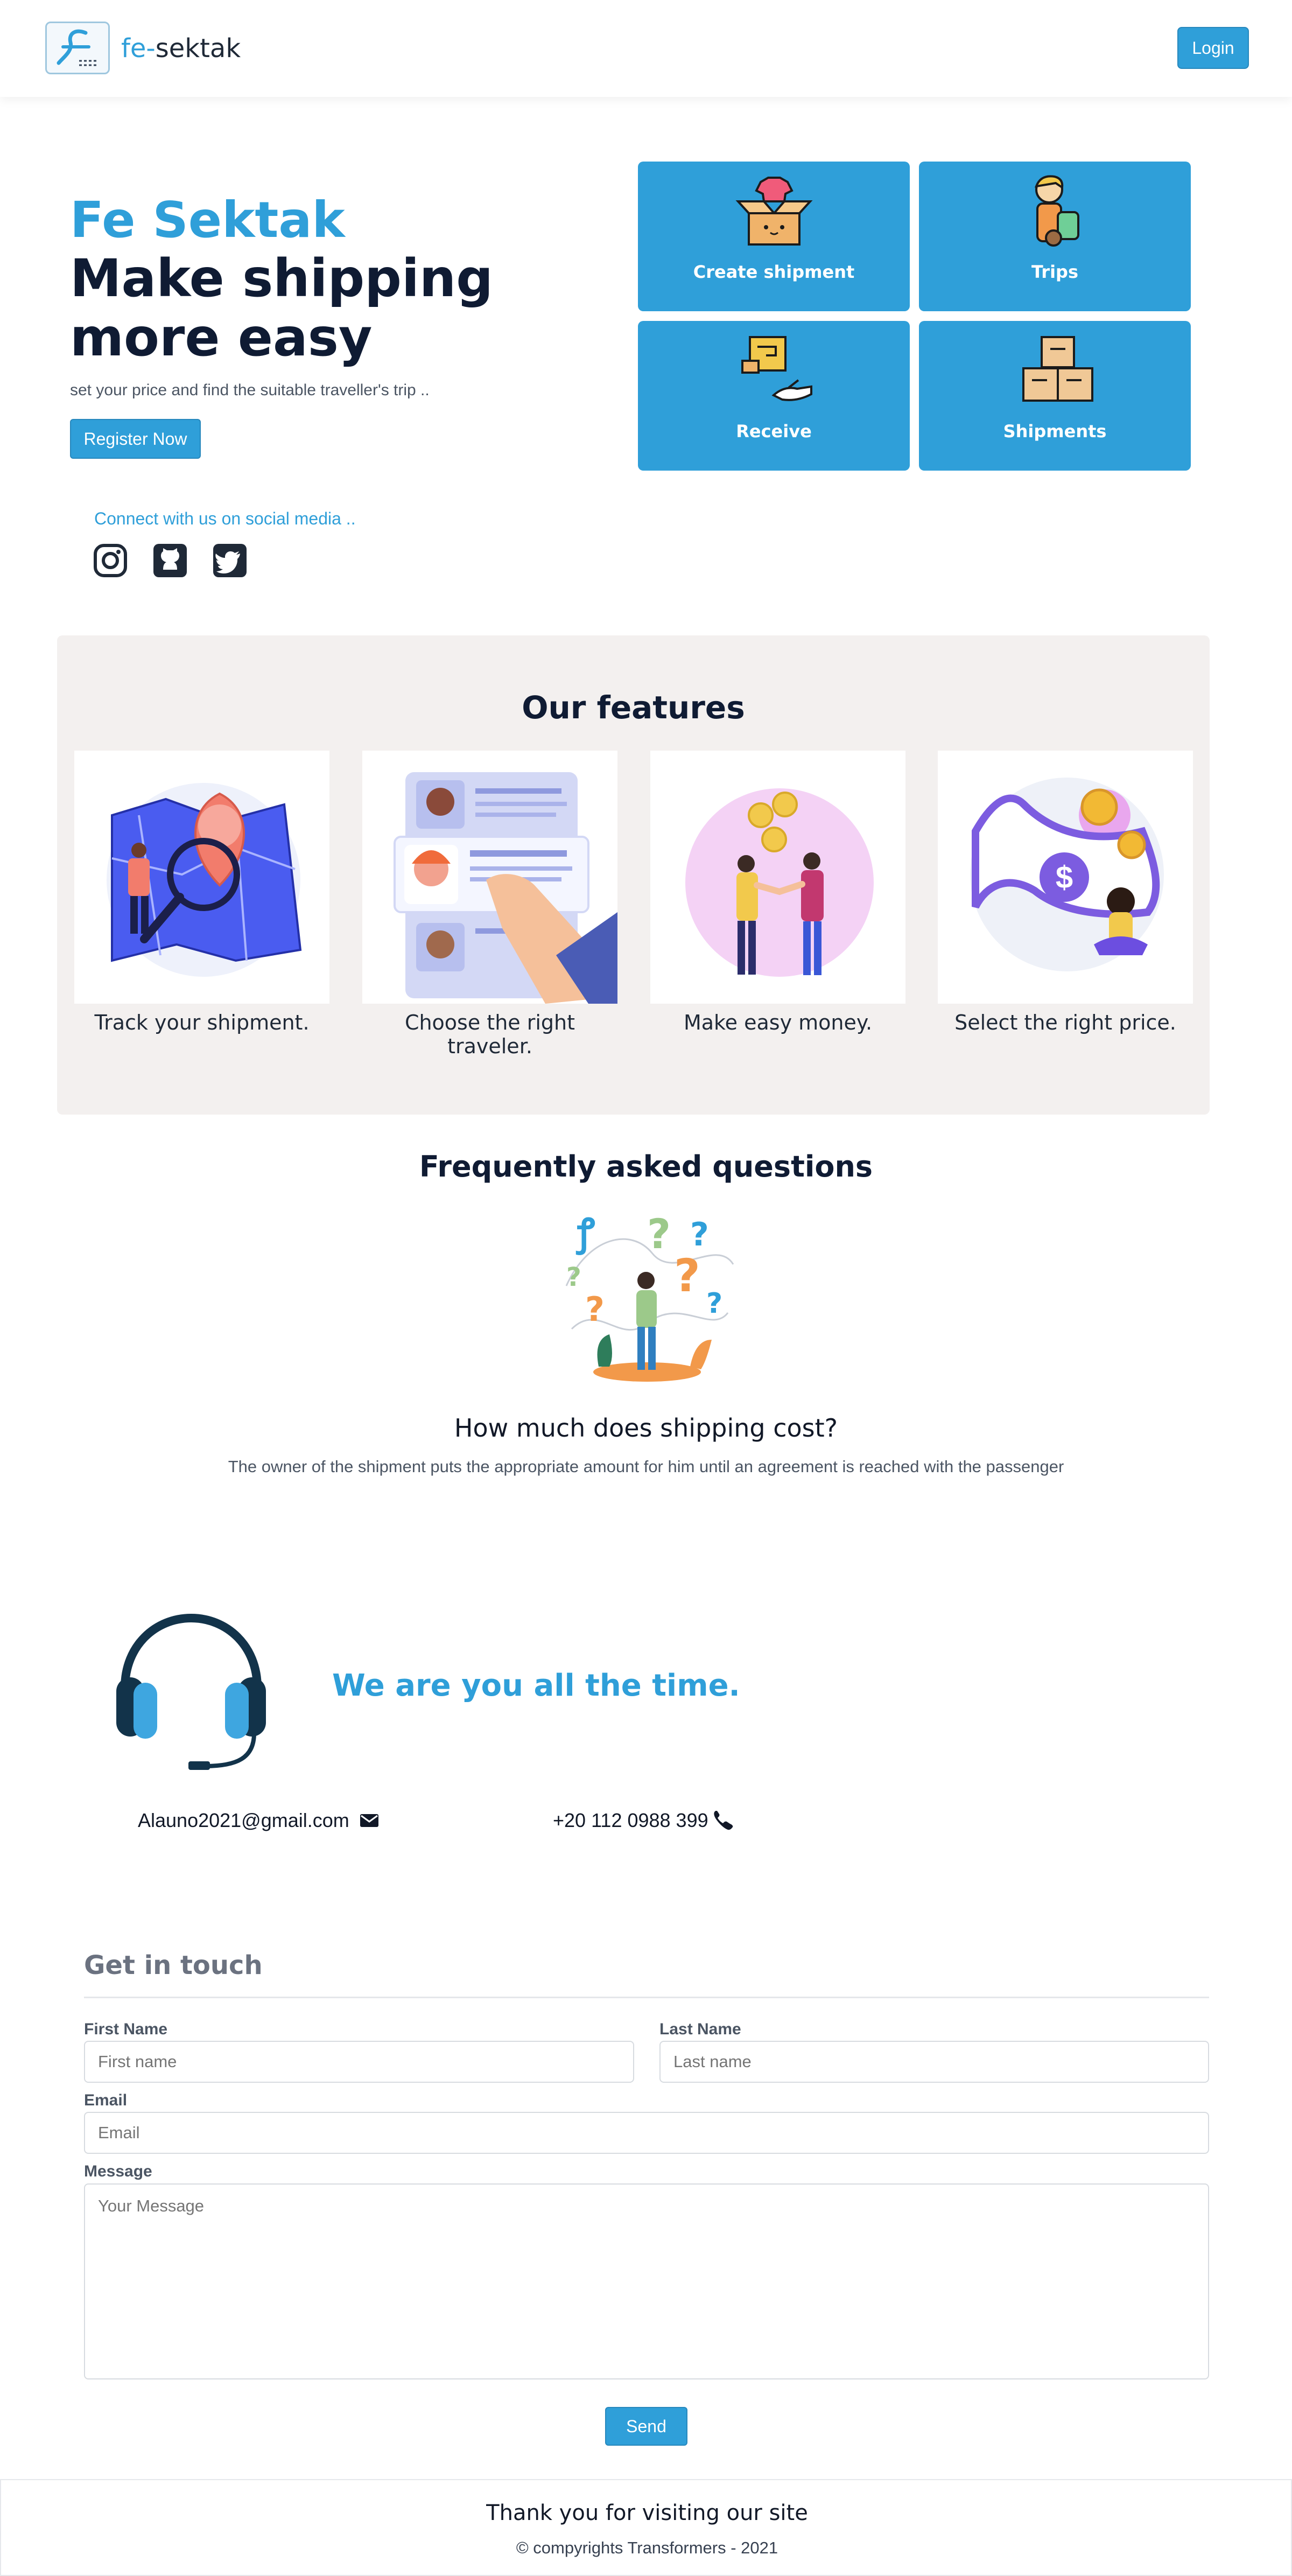 The image size is (1292, 2576). What do you see at coordinates (359, 2062) in the screenshot?
I see `first-name-field` at bounding box center [359, 2062].